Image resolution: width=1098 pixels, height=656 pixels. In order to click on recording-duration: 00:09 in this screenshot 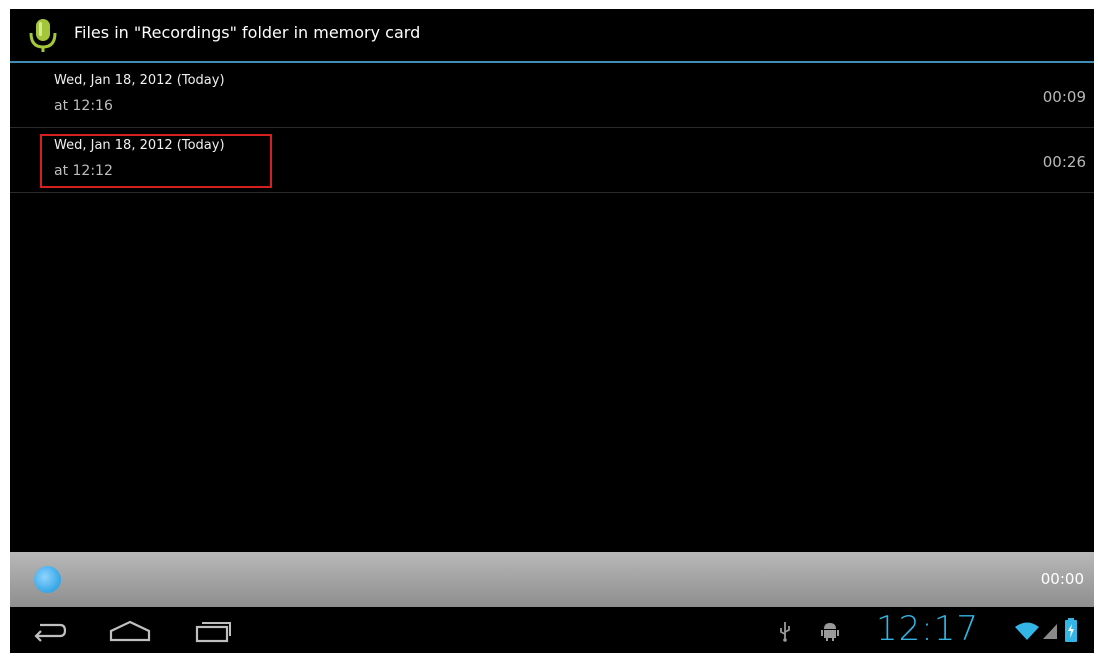, I will do `click(1064, 97)`.